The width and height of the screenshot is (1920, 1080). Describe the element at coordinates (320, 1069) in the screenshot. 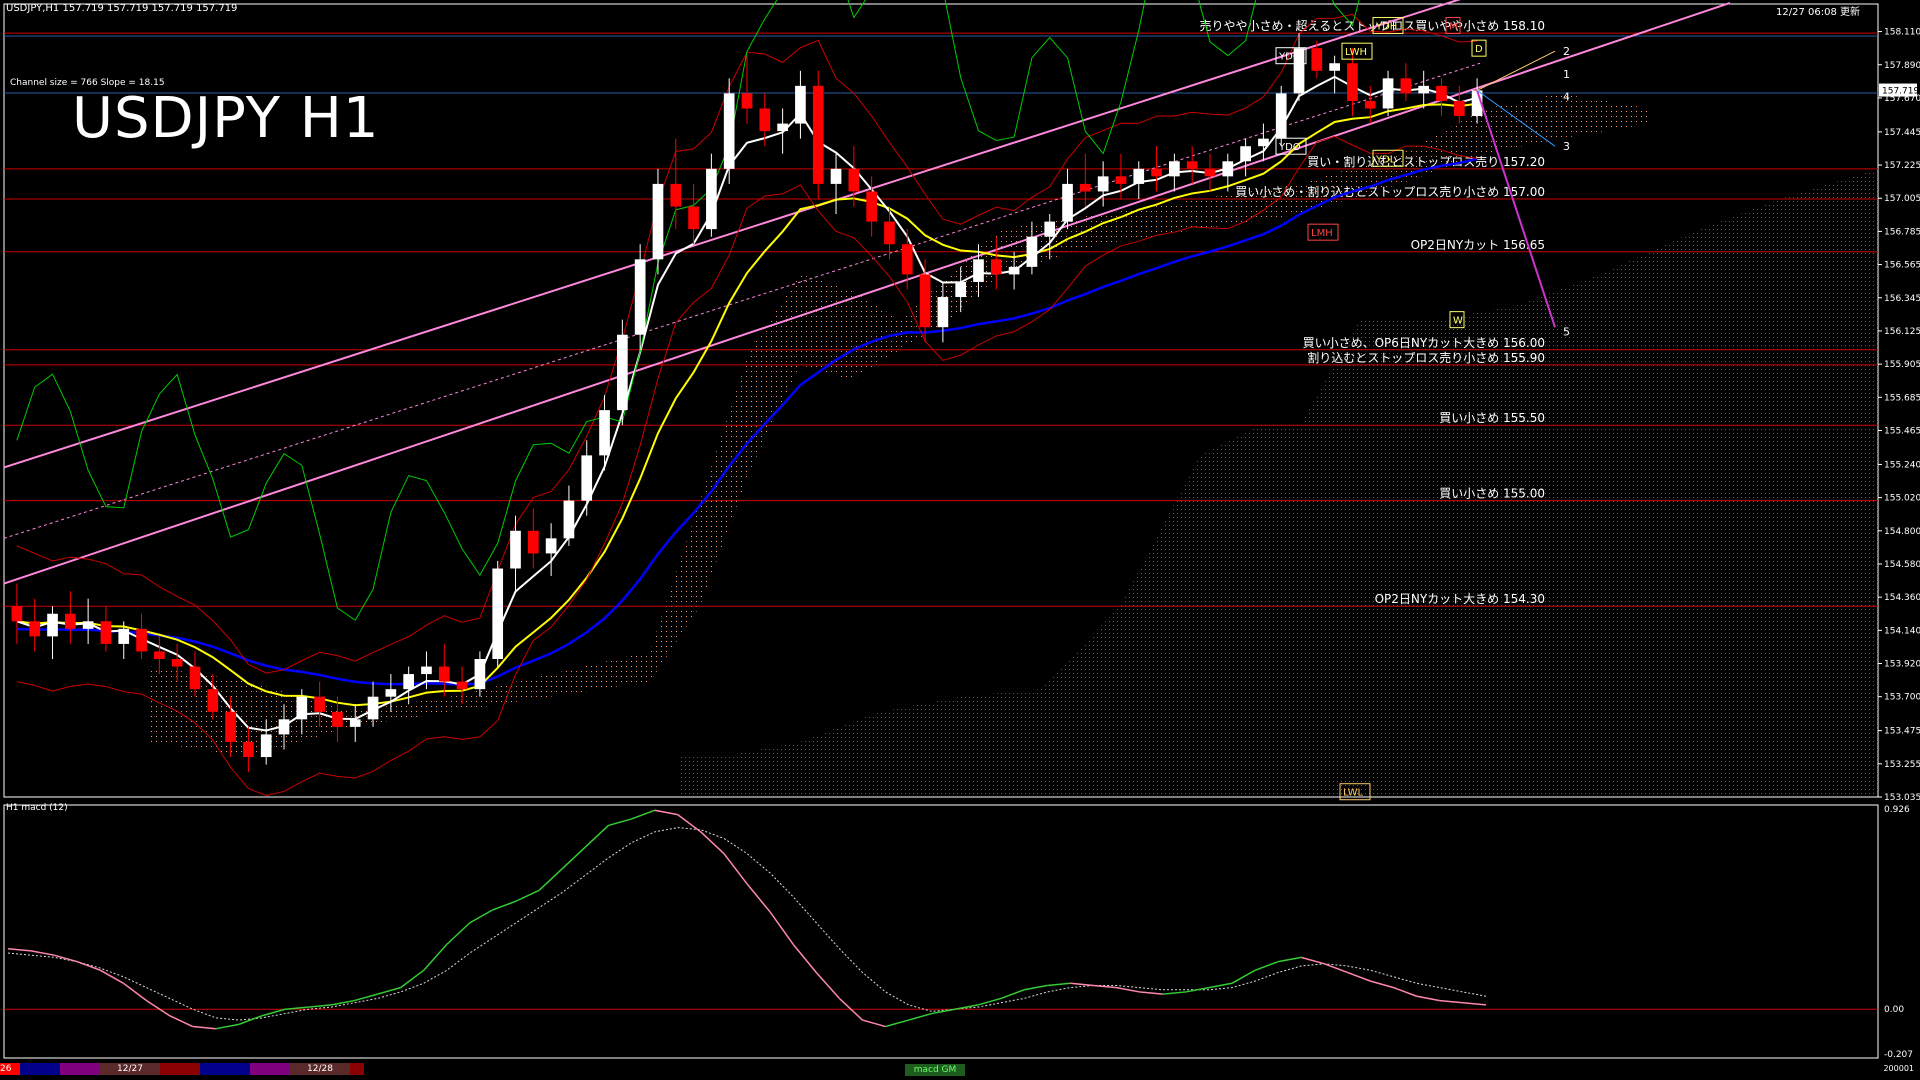

I see `timebar-label: 12/28` at that location.